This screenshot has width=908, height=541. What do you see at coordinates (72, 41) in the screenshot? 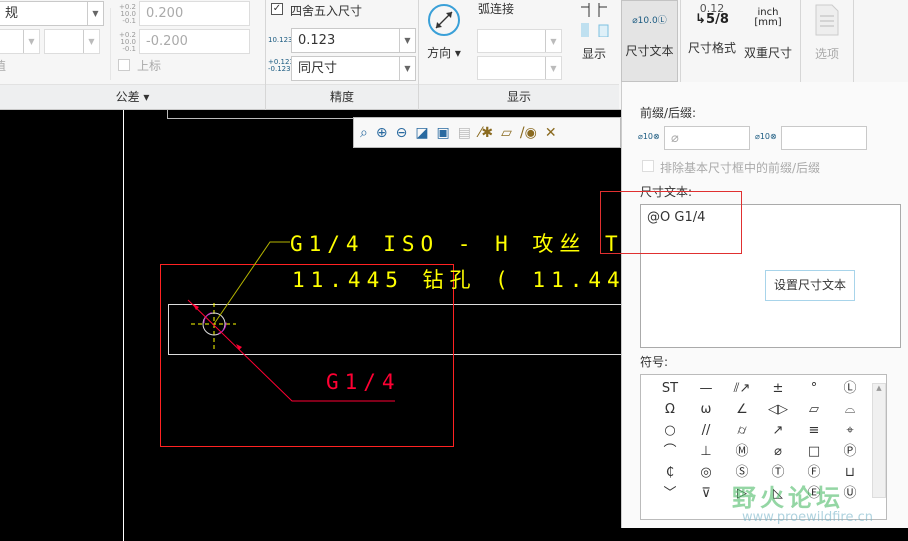
I see `tolerance-column-select: ▼` at bounding box center [72, 41].